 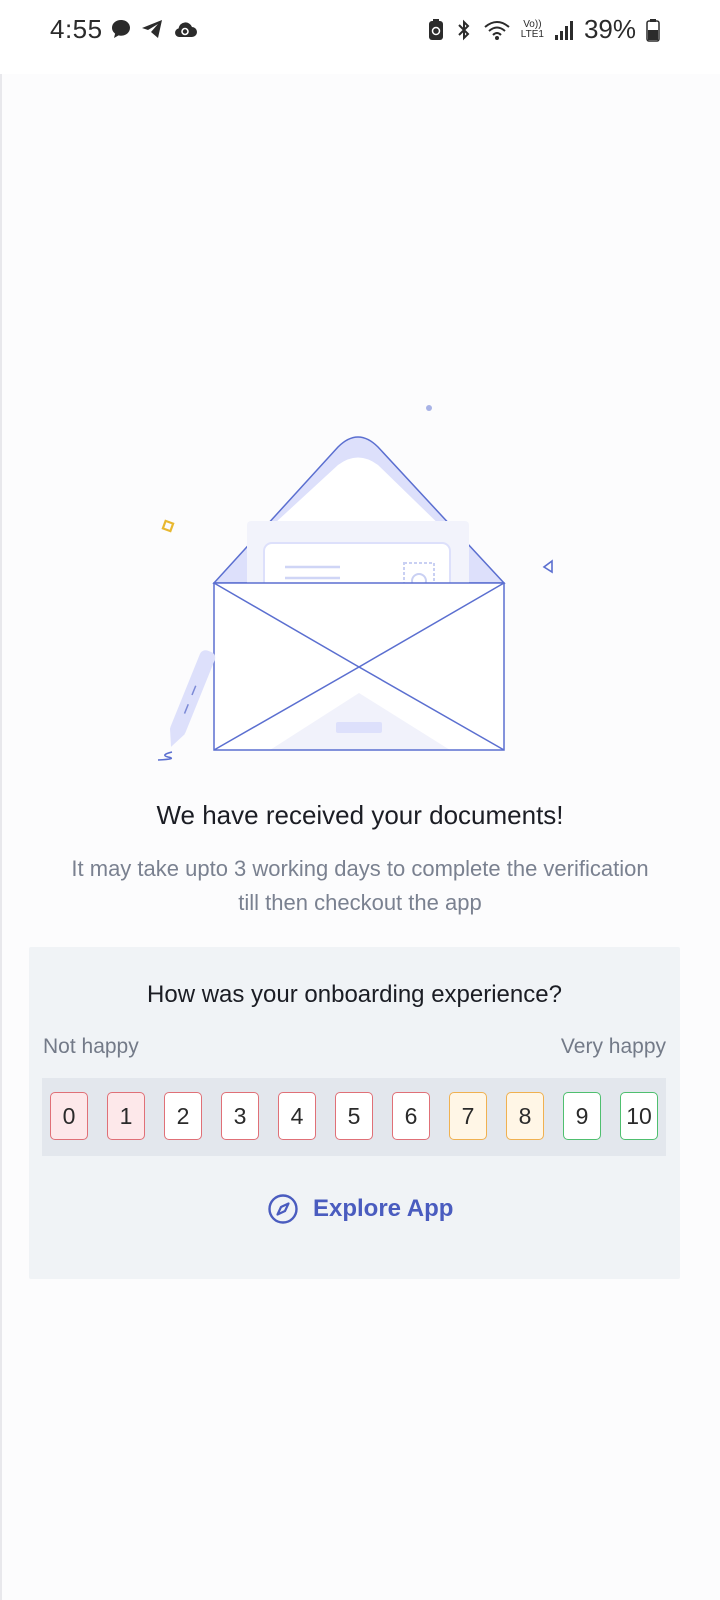 What do you see at coordinates (69, 1116) in the screenshot?
I see `rating-button-0: 0` at bounding box center [69, 1116].